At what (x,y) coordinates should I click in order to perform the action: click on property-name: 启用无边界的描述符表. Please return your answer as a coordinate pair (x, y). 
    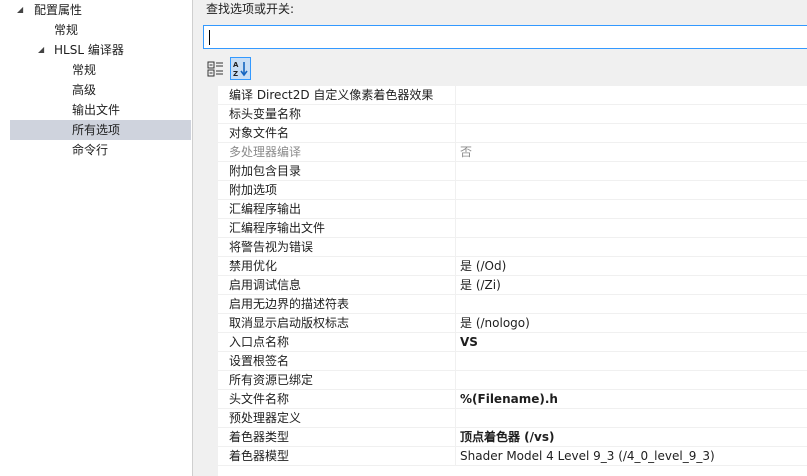
    Looking at the image, I should click on (289, 304).